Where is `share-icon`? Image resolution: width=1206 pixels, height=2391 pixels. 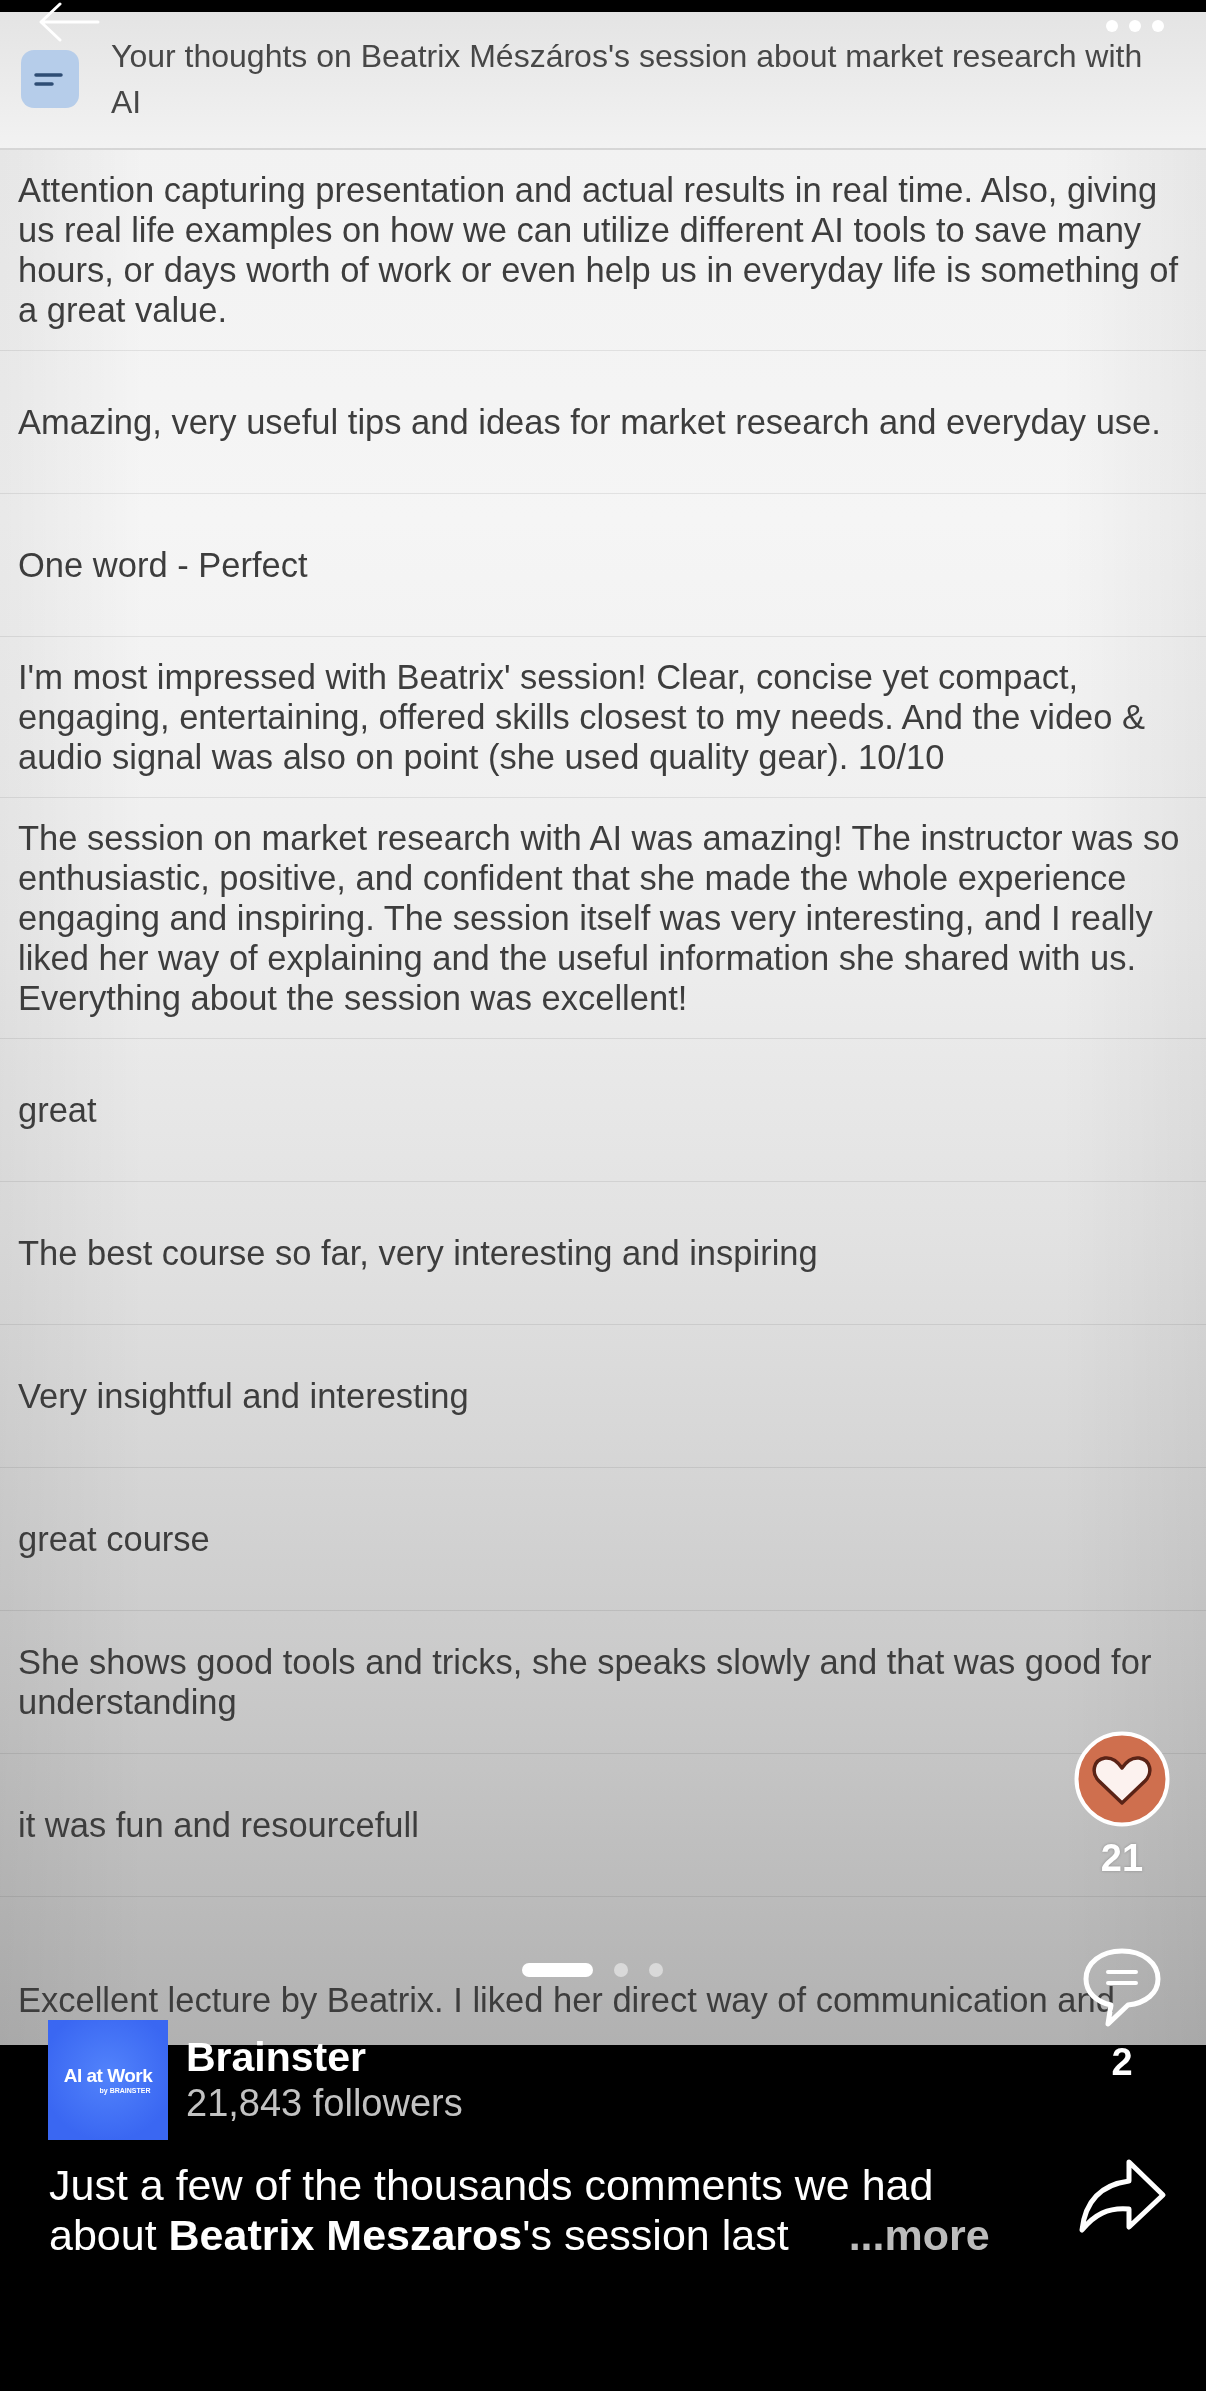 share-icon is located at coordinates (1122, 2196).